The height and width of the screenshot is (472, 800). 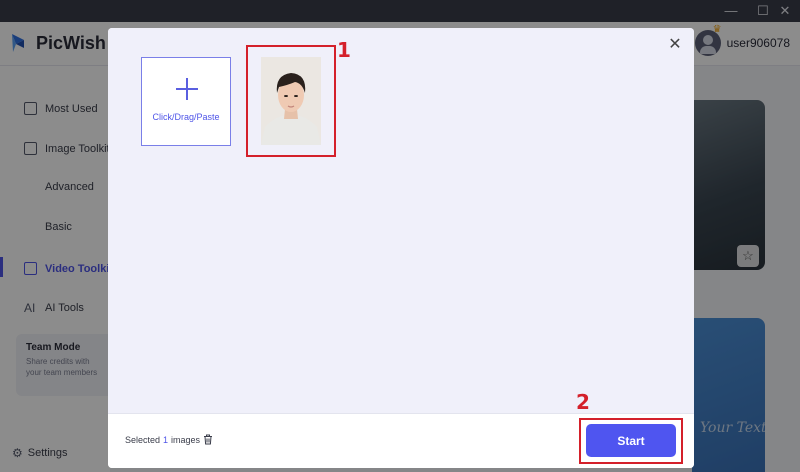 I want to click on add-image-button: Click/Drag/Paste, so click(x=186, y=101).